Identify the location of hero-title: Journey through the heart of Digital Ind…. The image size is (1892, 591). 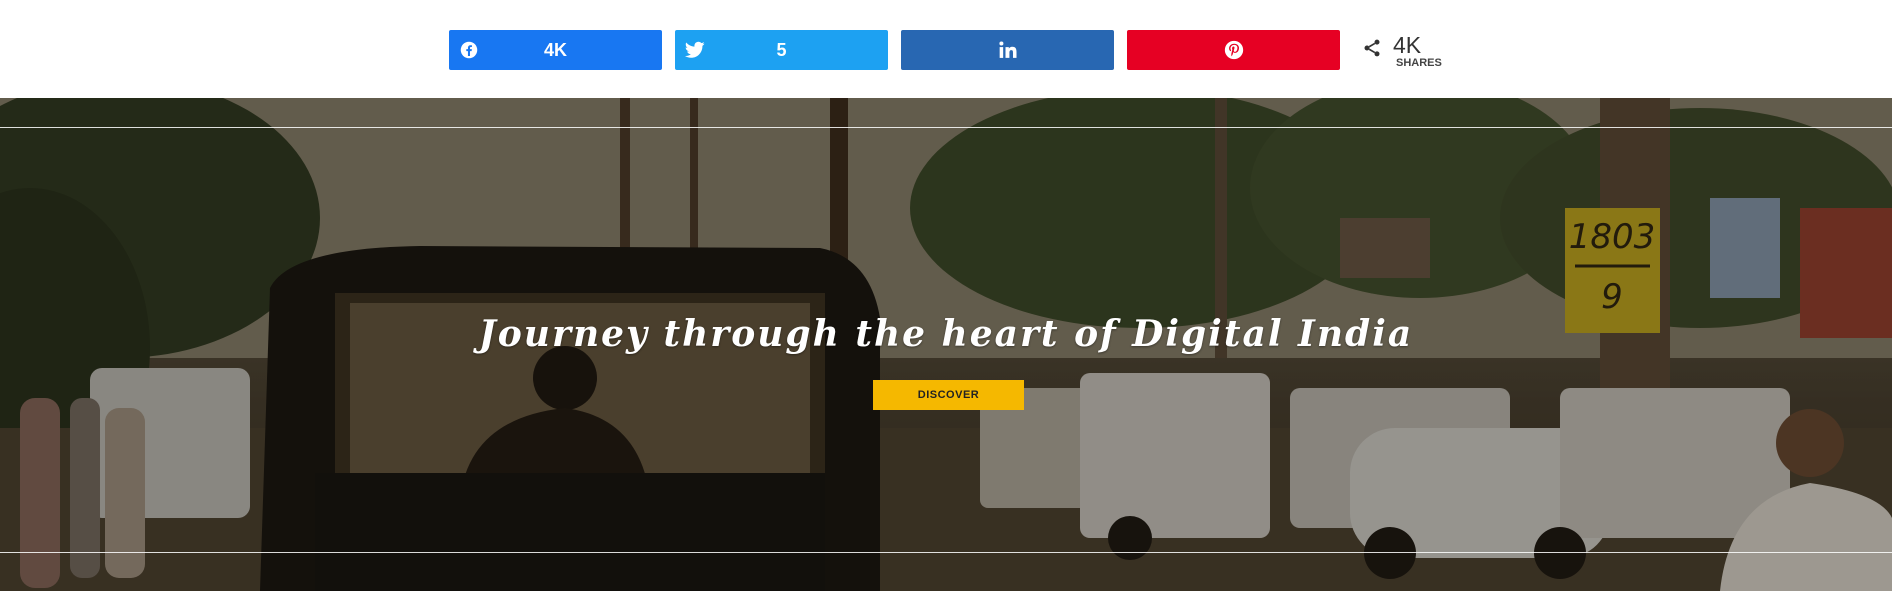
(946, 334).